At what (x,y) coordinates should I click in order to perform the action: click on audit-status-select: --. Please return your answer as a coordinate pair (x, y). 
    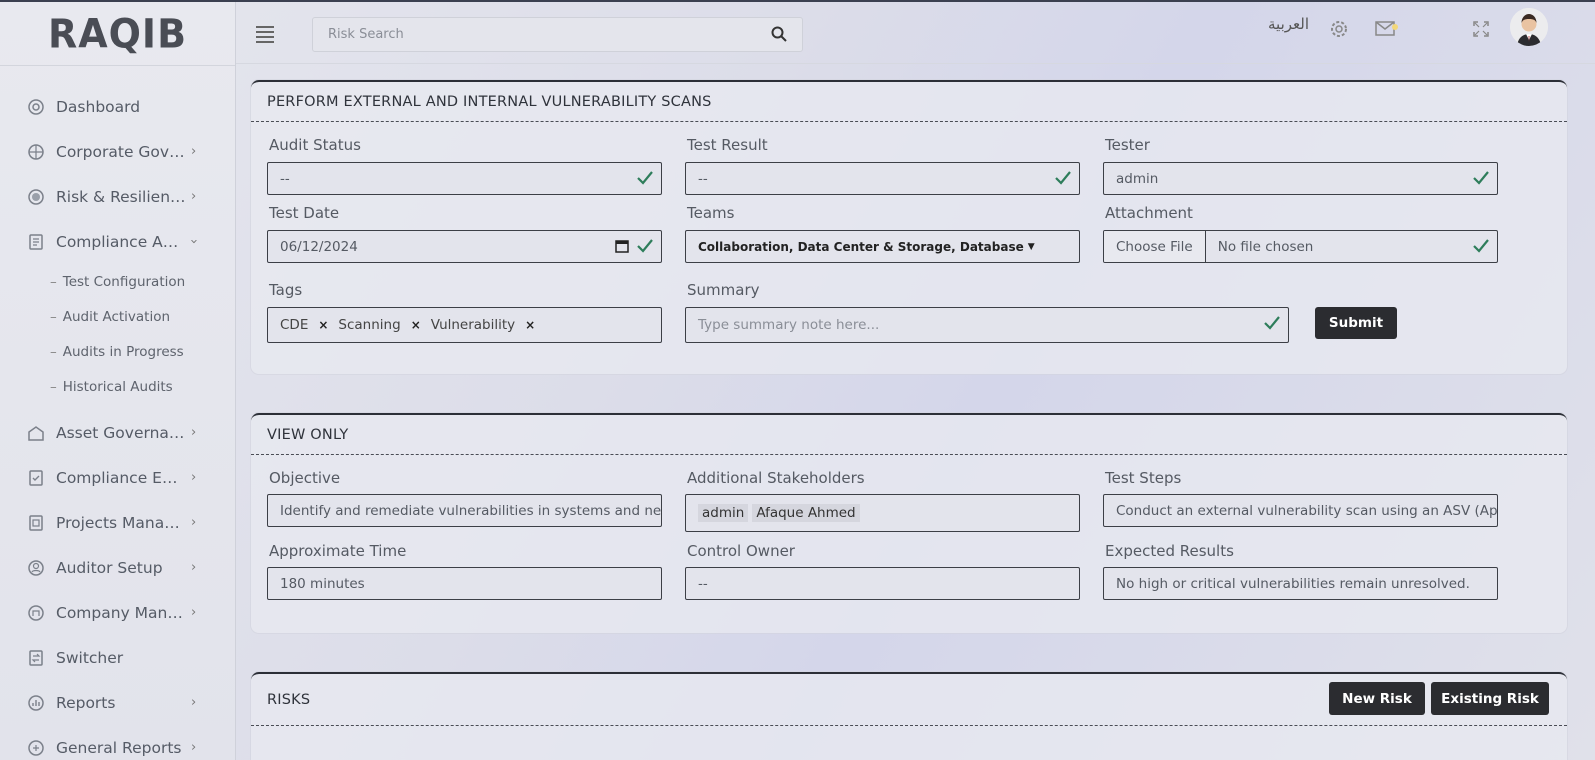
    Looking at the image, I should click on (464, 178).